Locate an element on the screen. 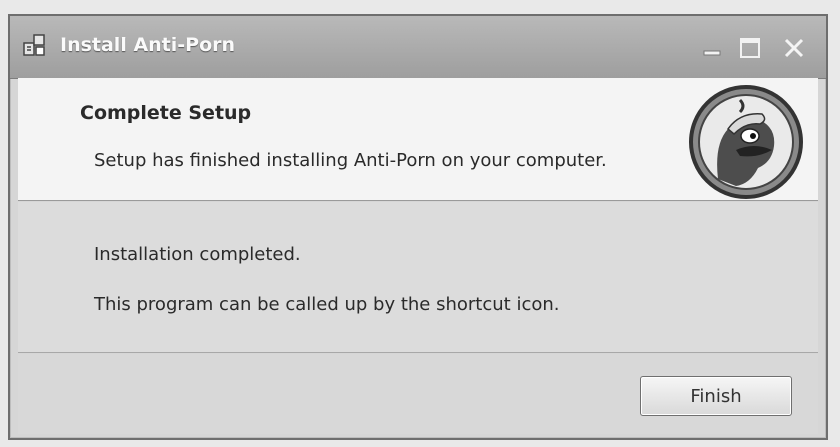 This screenshot has height=447, width=840. close-icon is located at coordinates (794, 48).